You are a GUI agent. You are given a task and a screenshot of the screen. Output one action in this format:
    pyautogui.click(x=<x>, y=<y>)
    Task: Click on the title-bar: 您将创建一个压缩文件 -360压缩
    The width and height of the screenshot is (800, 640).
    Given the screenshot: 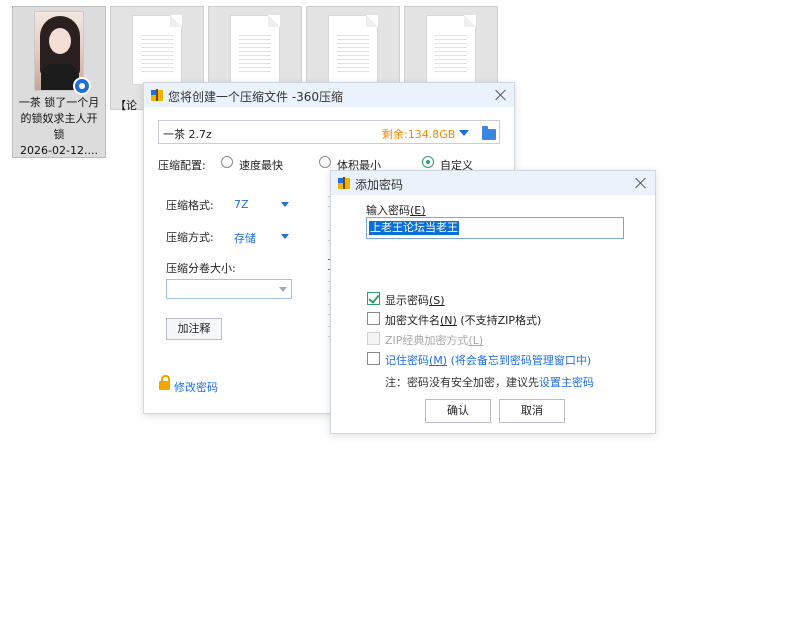 What is the action you would take?
    pyautogui.click(x=329, y=95)
    